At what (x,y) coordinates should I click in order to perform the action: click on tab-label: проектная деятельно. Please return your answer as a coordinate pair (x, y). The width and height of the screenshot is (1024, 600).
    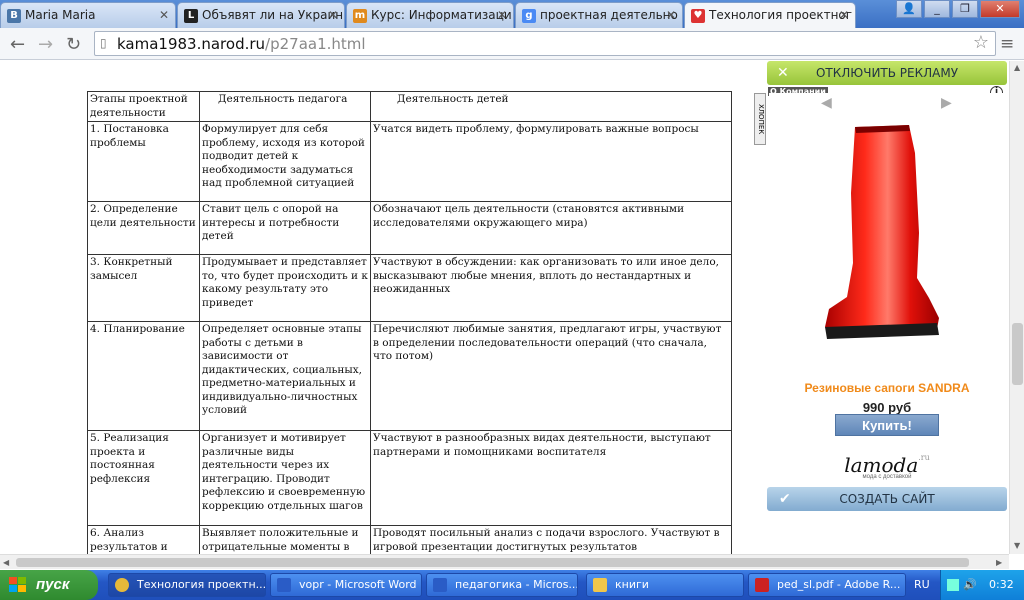
    Looking at the image, I should click on (609, 15).